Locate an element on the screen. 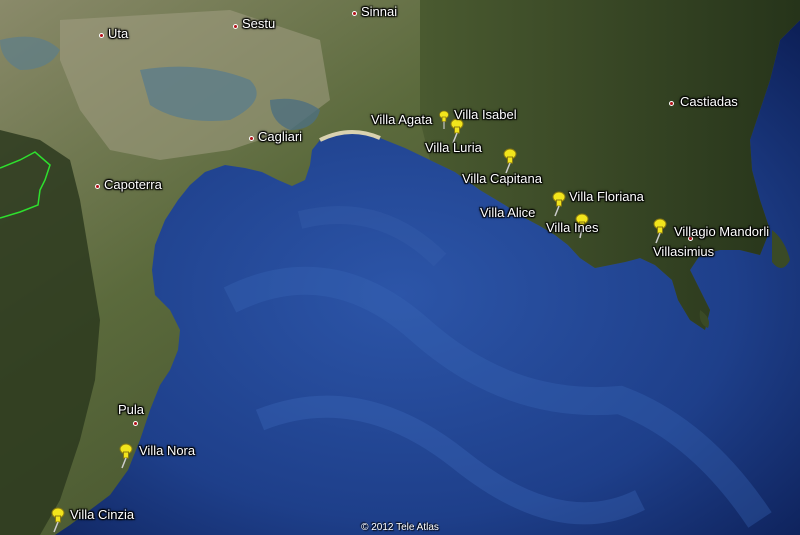 This screenshot has height=535, width=800. city-dot-sinnai is located at coordinates (354, 13).